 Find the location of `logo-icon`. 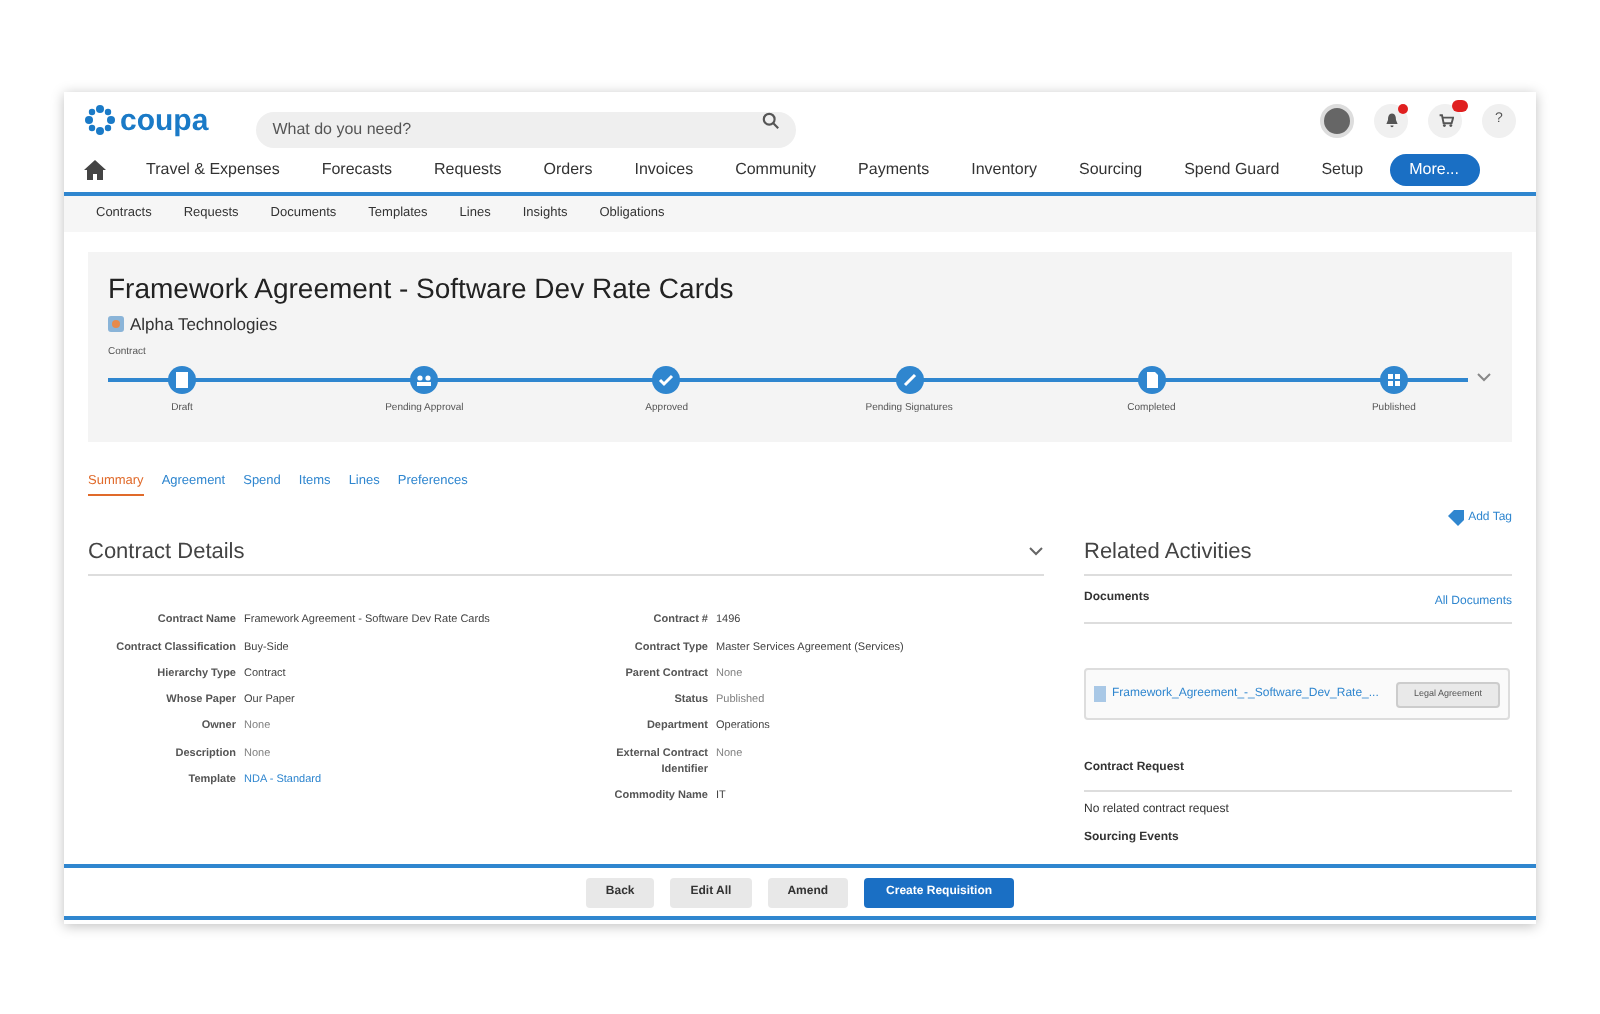

logo-icon is located at coordinates (100, 120).